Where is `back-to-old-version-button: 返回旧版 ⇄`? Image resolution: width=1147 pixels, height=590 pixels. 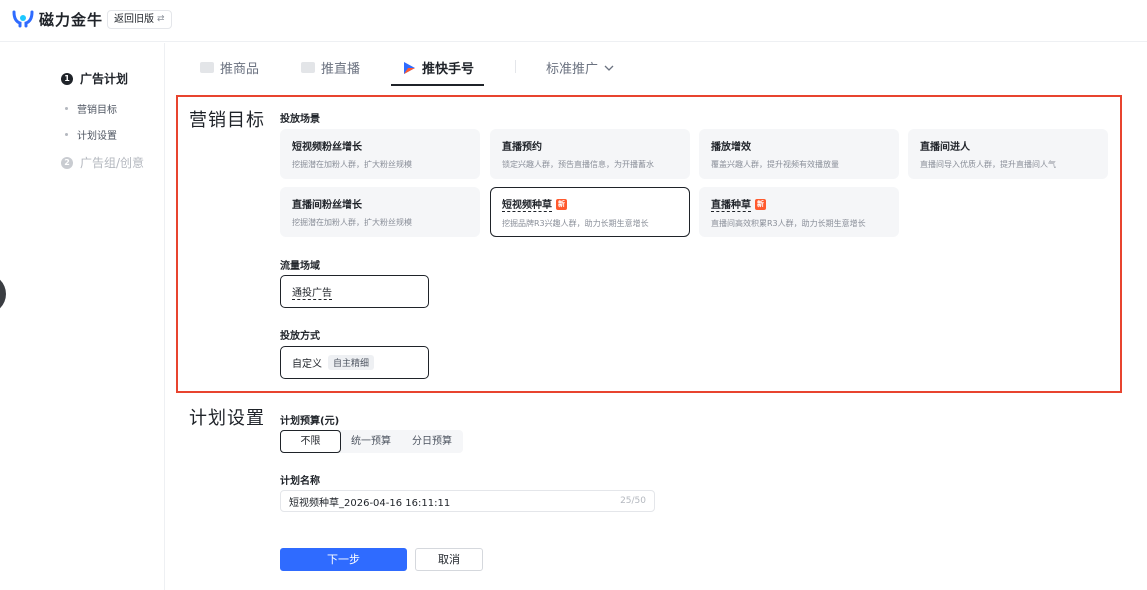
back-to-old-version-button: 返回旧版 ⇄ is located at coordinates (139, 19).